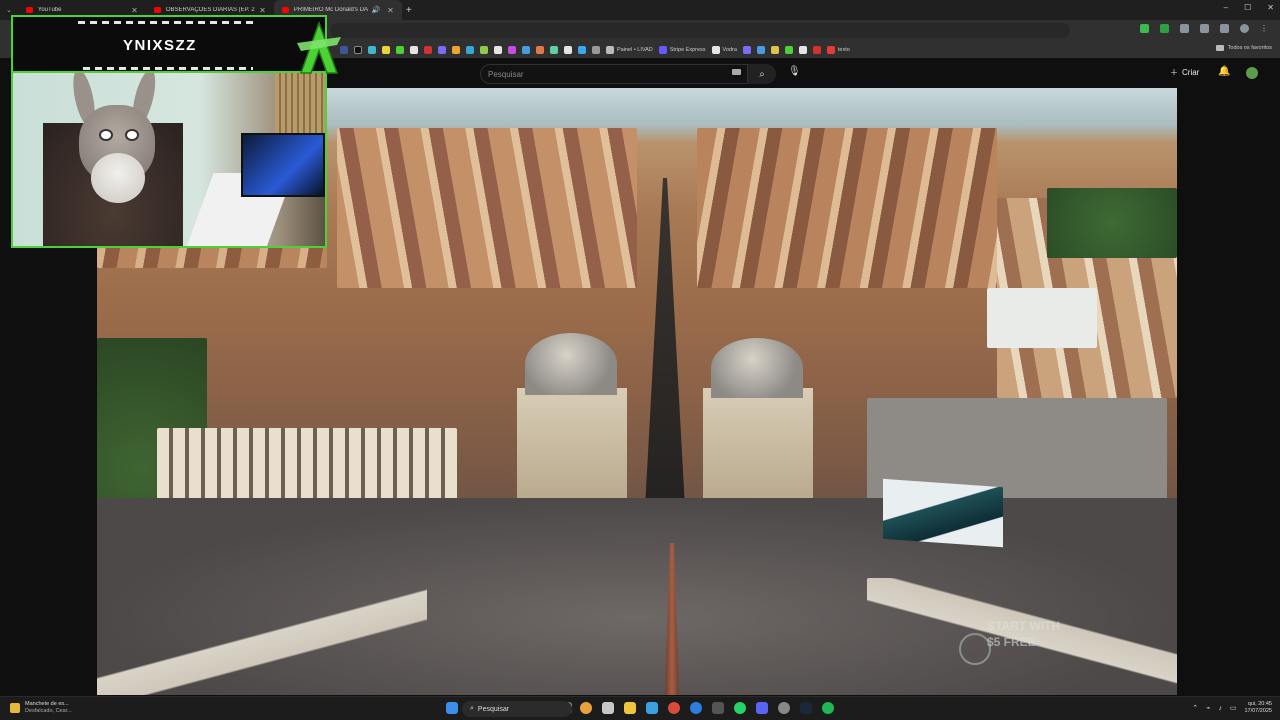 The width and height of the screenshot is (1280, 720). I want to click on close-window-button: ✕, so click(1270, 7).